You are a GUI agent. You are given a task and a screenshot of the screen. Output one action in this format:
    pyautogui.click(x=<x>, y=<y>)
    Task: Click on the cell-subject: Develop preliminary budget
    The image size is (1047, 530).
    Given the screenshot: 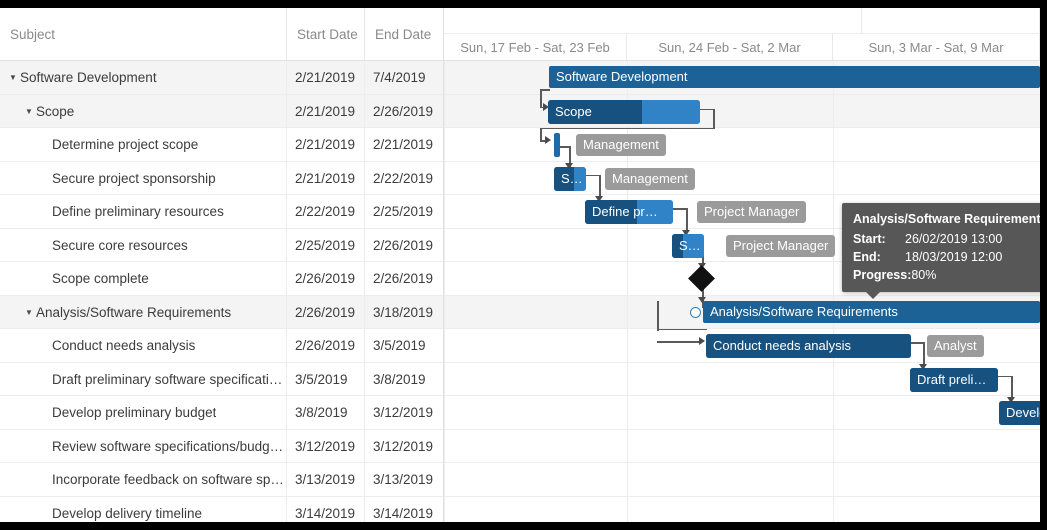 What is the action you would take?
    pyautogui.click(x=143, y=412)
    